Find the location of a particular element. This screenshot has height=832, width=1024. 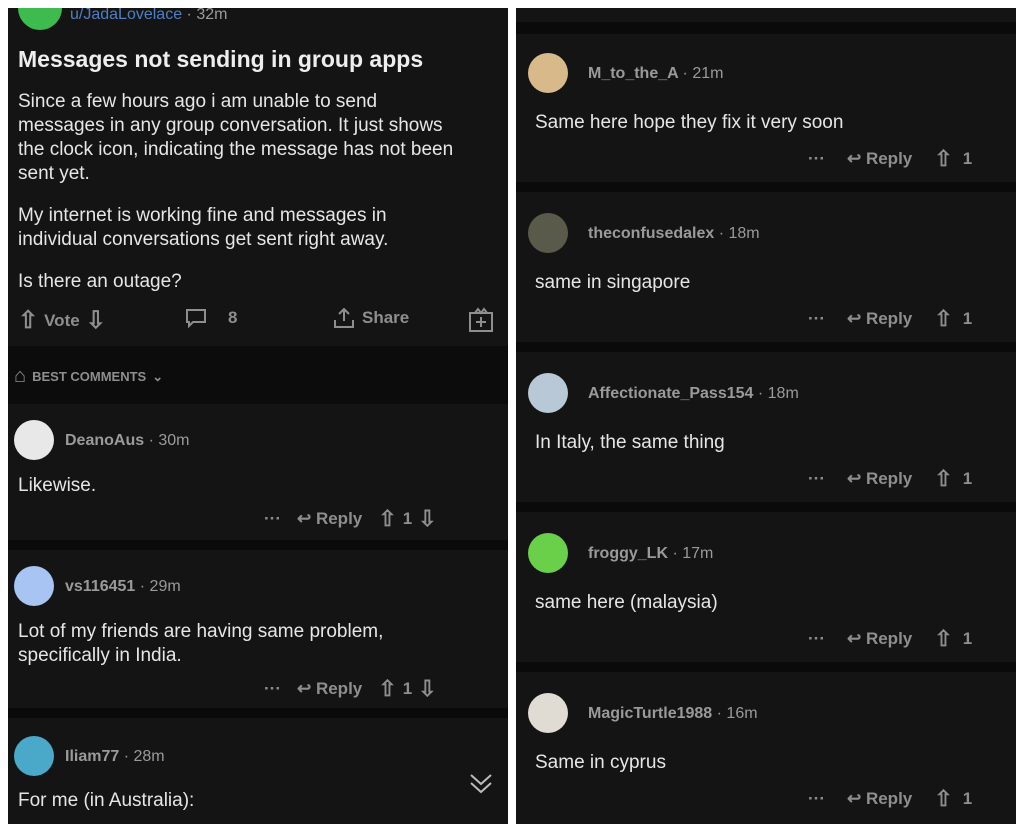

share-icon is located at coordinates (344, 317).